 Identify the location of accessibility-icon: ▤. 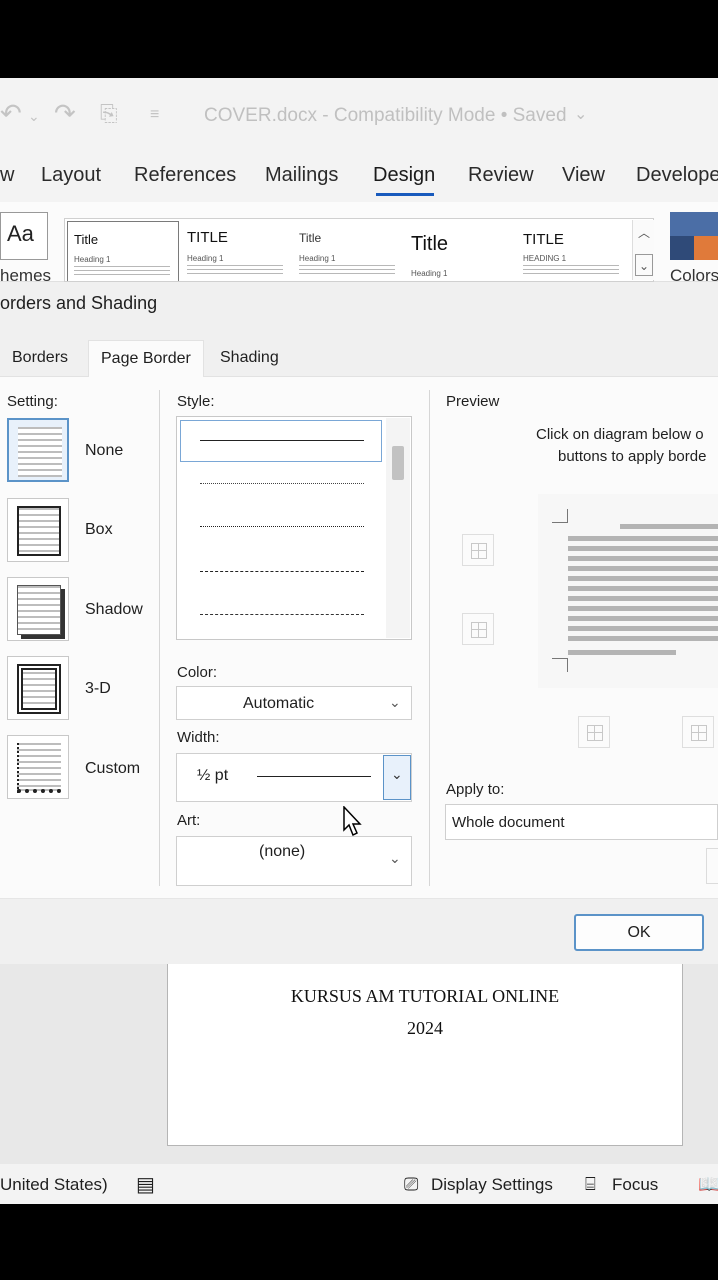
(145, 1184).